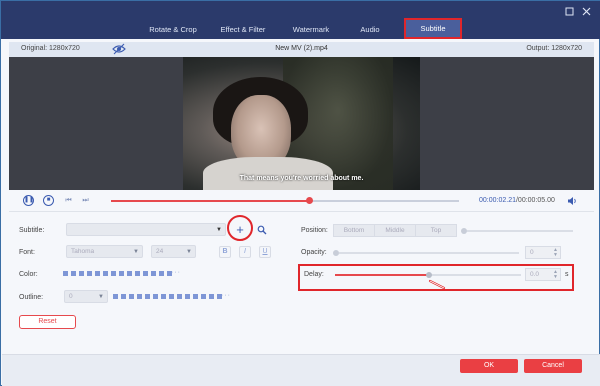  What do you see at coordinates (245, 252) in the screenshot?
I see `italic-button: I` at bounding box center [245, 252].